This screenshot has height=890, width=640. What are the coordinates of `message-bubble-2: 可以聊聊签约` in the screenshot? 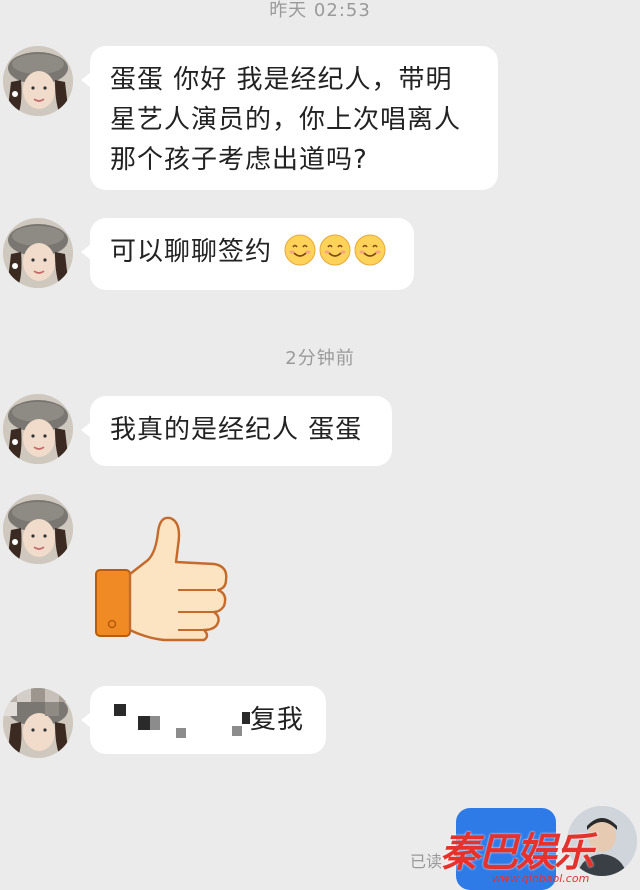 It's located at (247, 254).